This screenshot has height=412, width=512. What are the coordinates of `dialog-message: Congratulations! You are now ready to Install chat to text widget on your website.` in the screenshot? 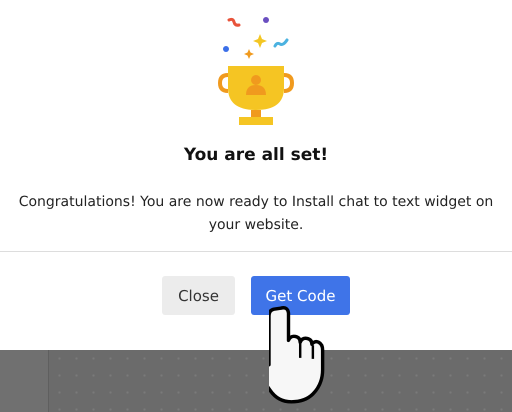 It's located at (256, 214).